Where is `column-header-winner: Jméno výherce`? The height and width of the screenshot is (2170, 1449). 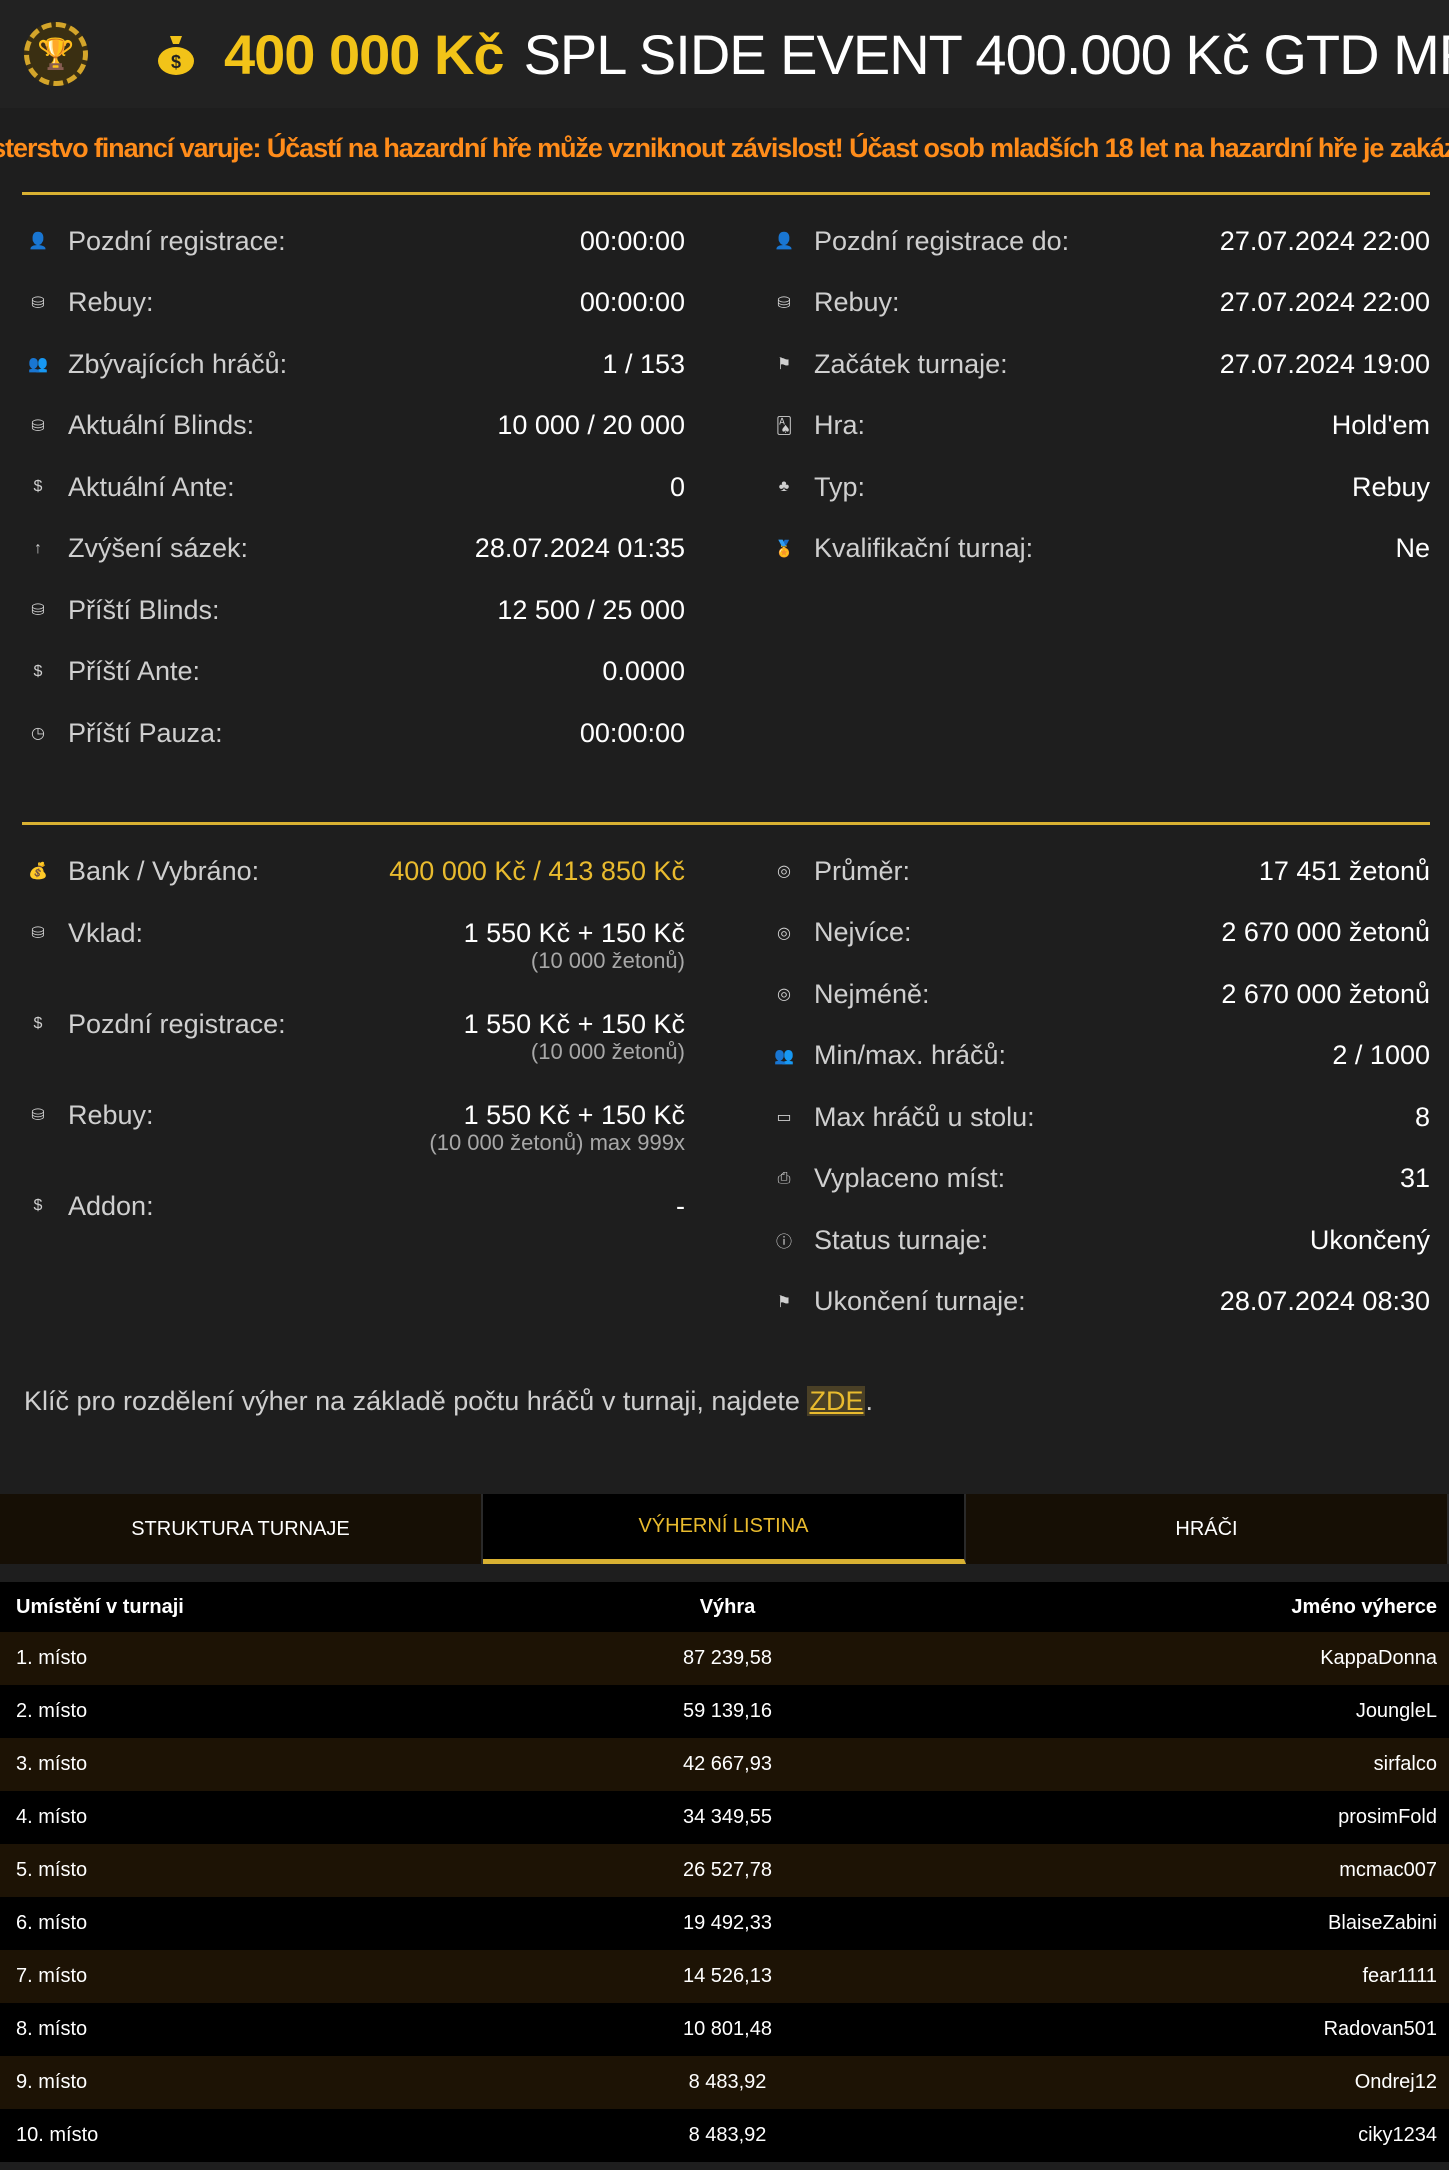 column-header-winner: Jméno výherce is located at coordinates (1364, 1606).